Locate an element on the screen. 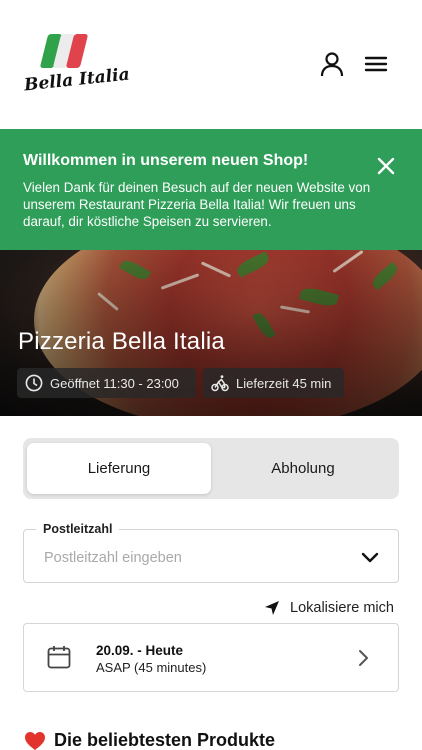 The image size is (422, 750). postal-code-label: Postleitzahl is located at coordinates (78, 529).